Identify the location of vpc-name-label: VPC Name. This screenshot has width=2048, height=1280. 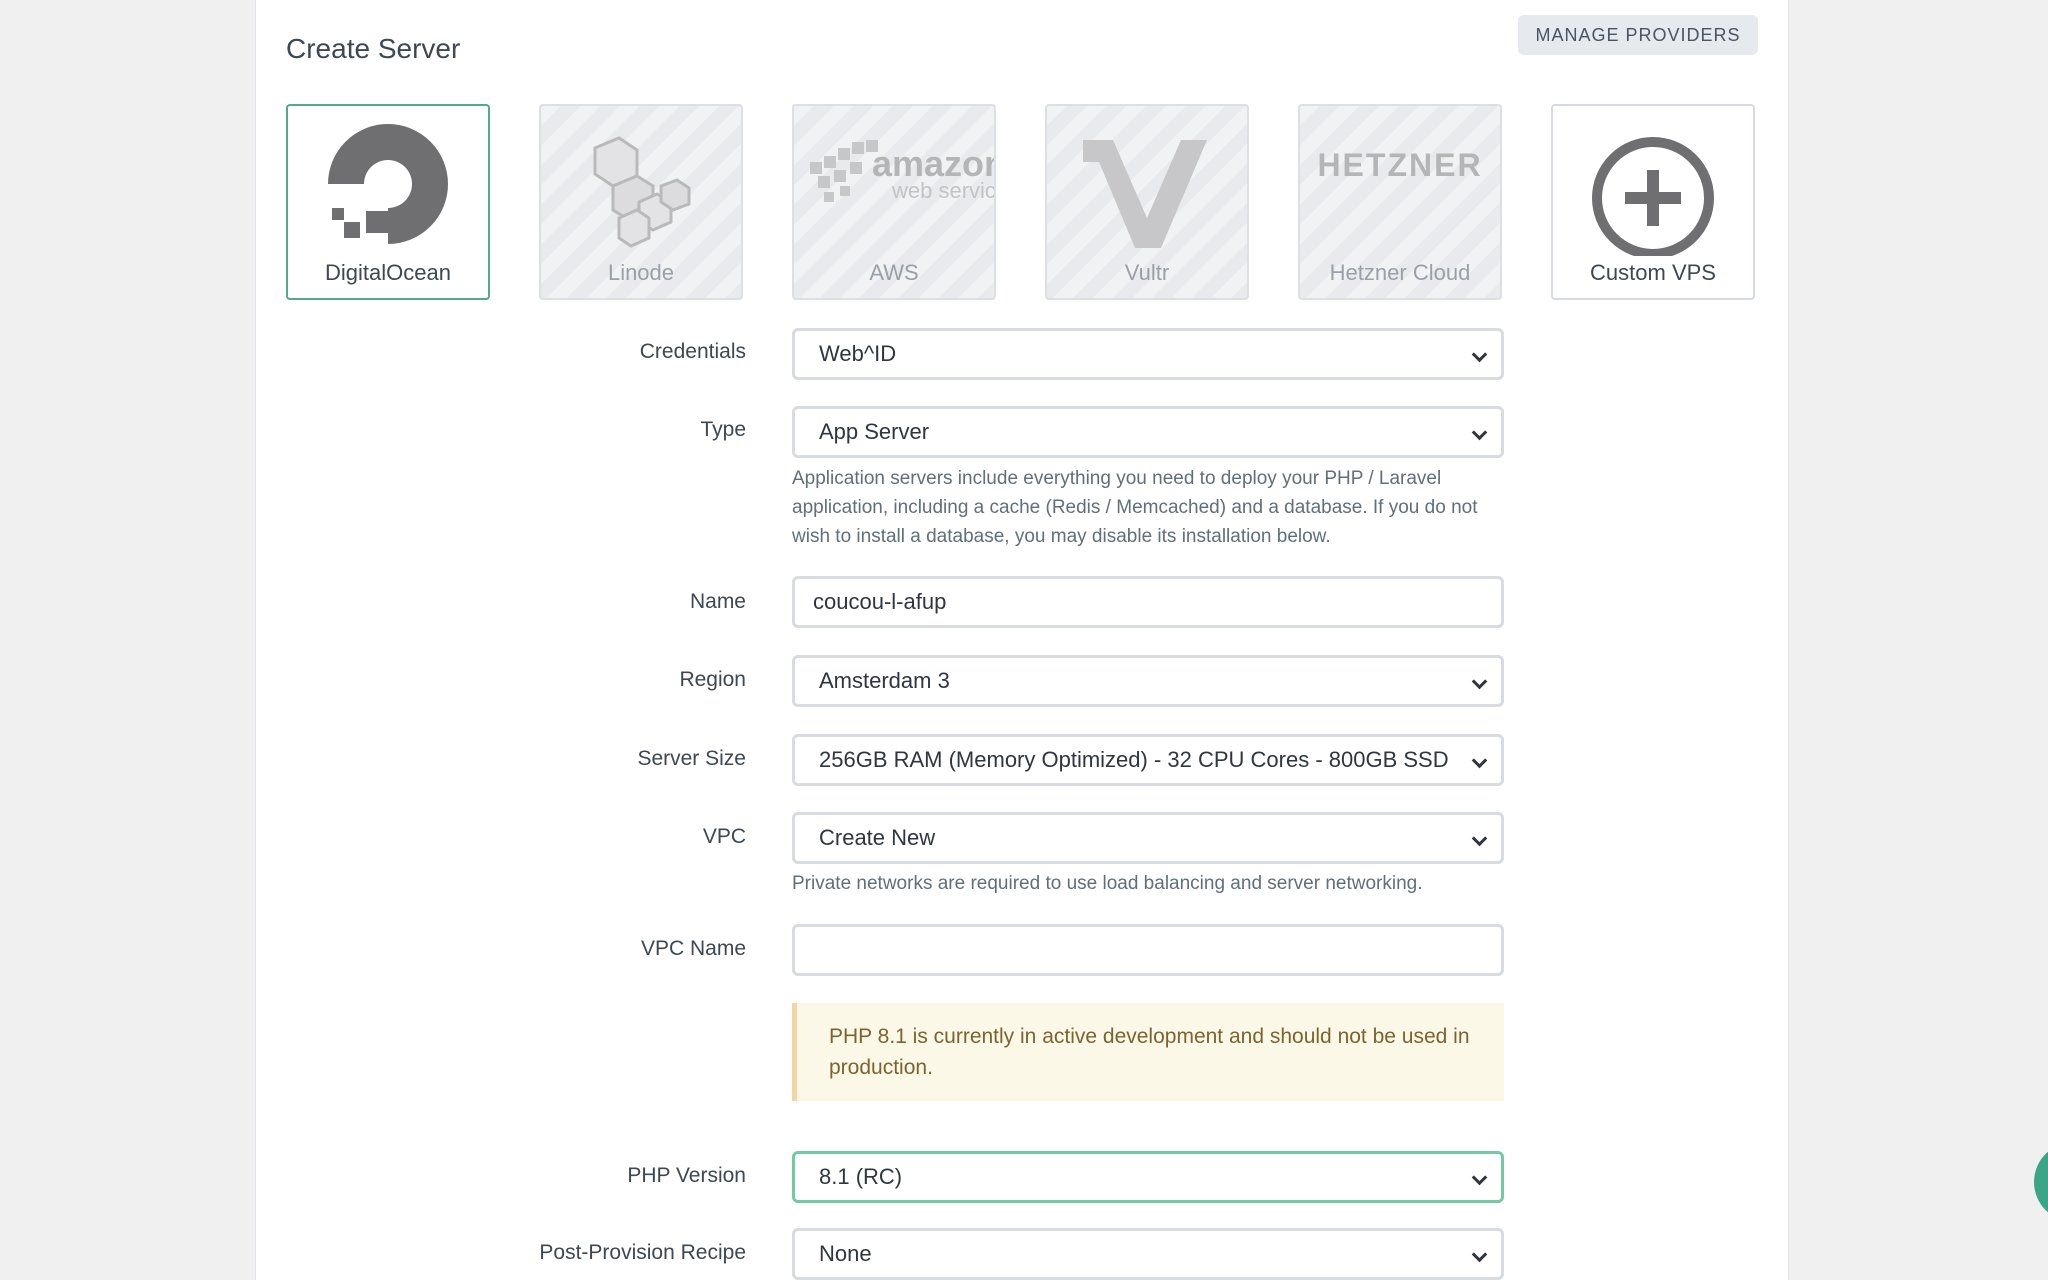
(693, 948).